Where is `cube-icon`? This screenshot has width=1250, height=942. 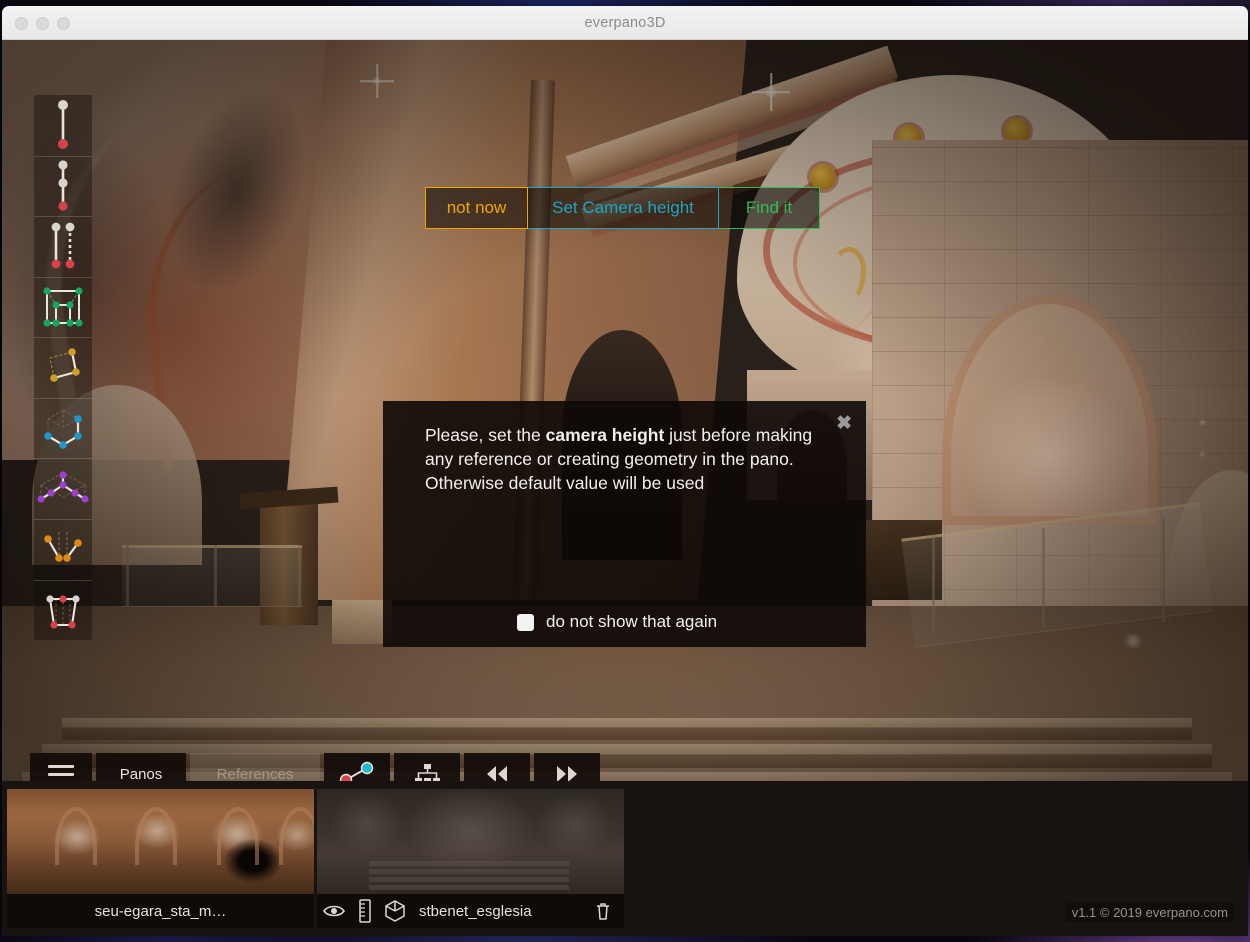
cube-icon is located at coordinates (395, 911).